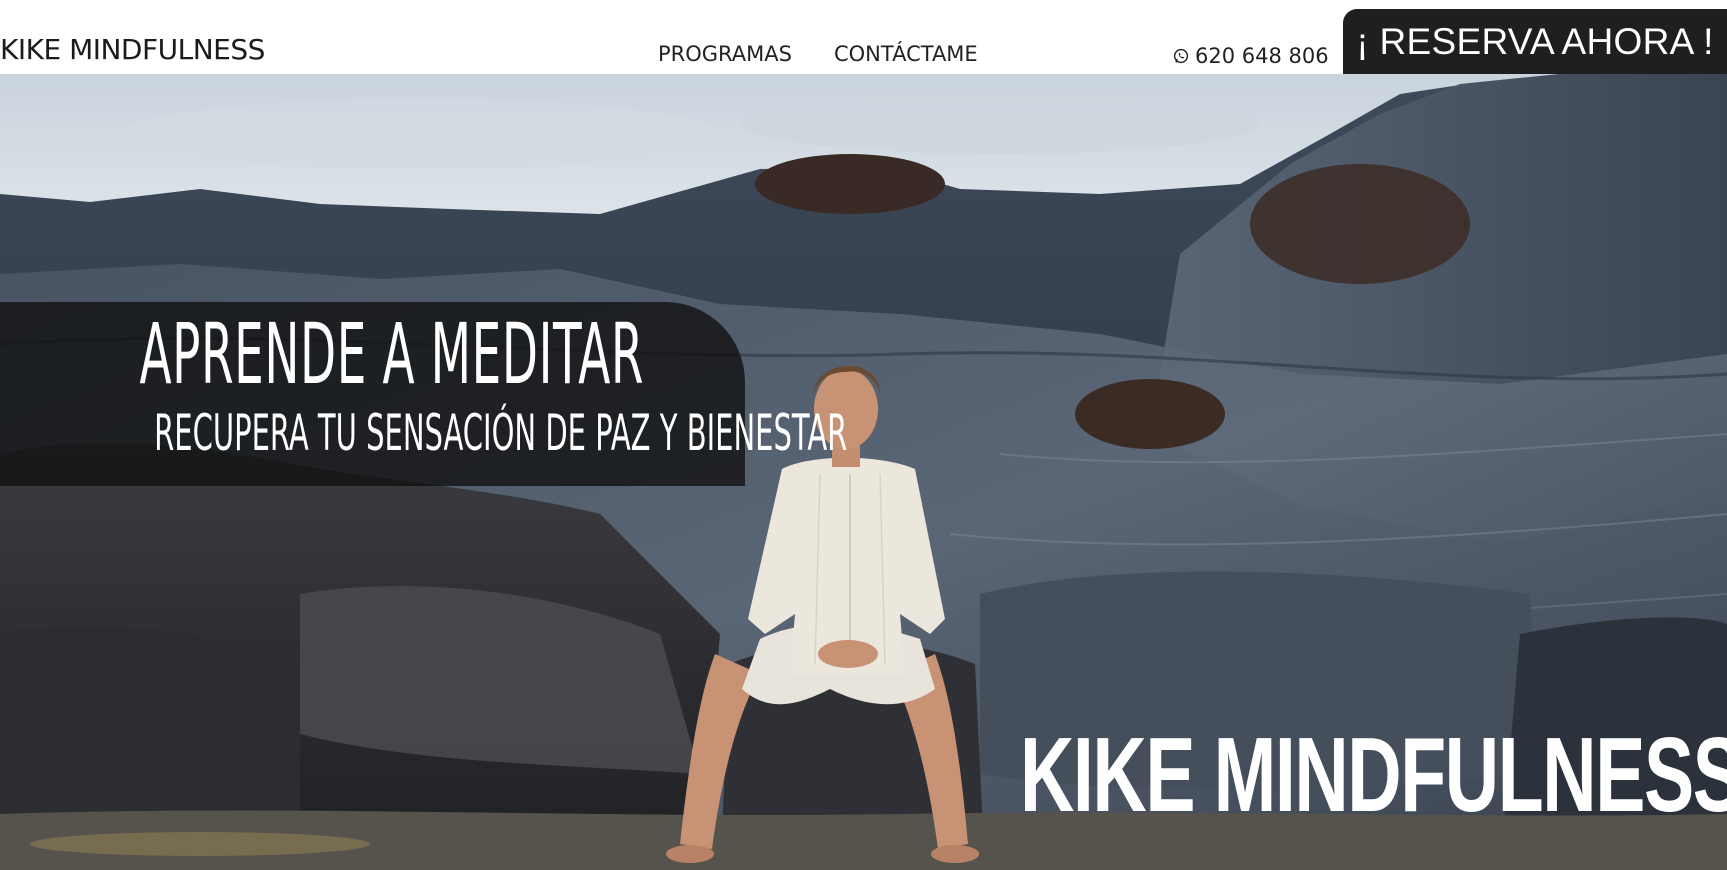 This screenshot has height=870, width=1727. Describe the element at coordinates (906, 54) in the screenshot. I see `nav-link-contactame: CONTÁCTAME` at that location.